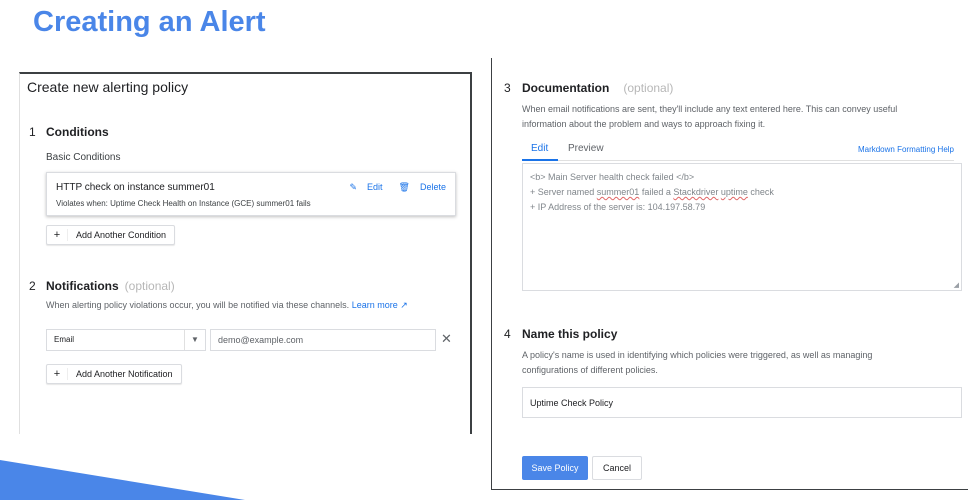 The image size is (976, 500). I want to click on panel-header: Create new alerting policy, so click(108, 87).